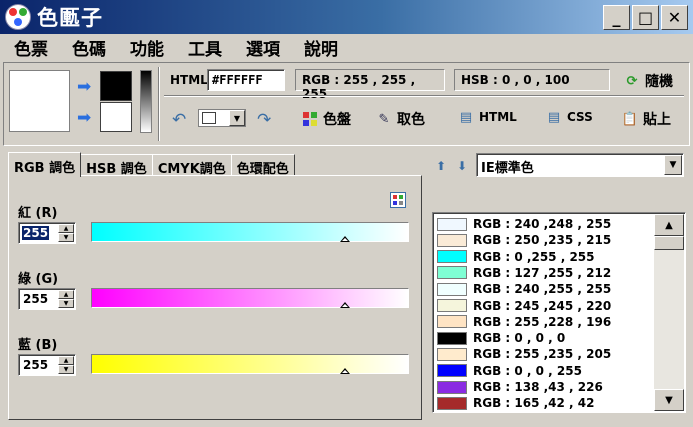  I want to click on redo-icon: ↷, so click(264, 120).